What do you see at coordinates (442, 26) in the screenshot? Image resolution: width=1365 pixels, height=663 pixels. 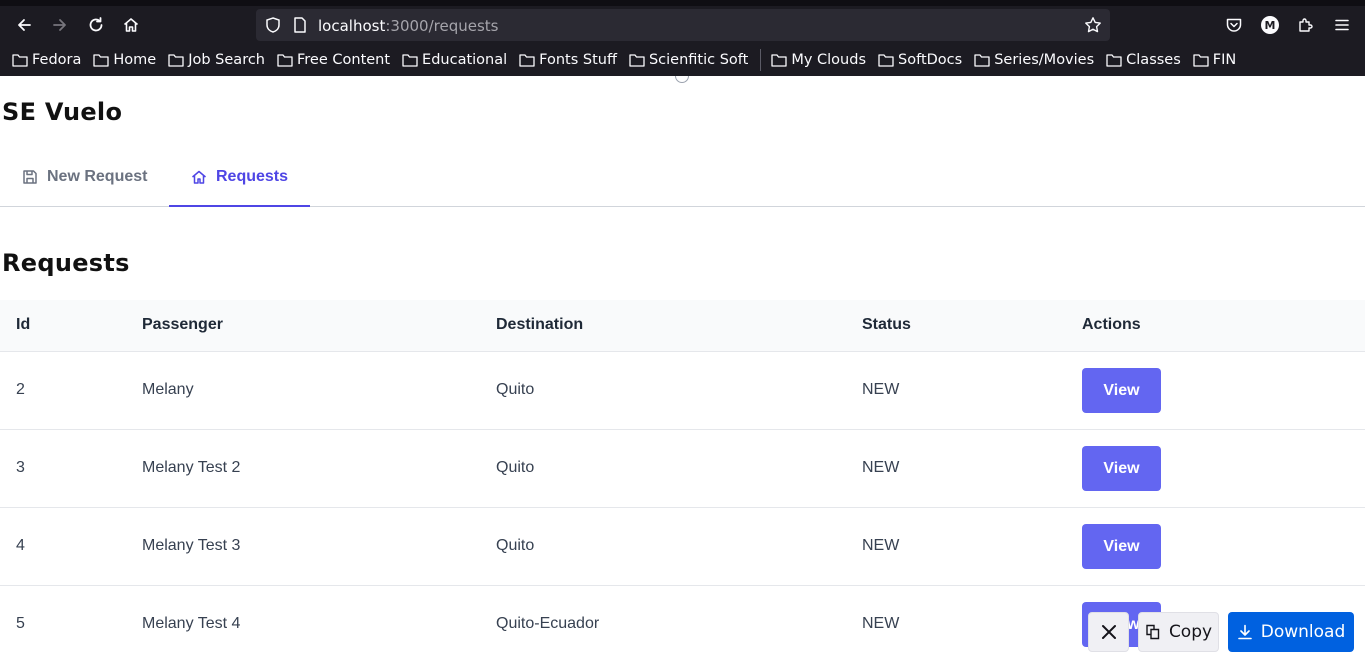 I see `url-path: :3000/requests` at bounding box center [442, 26].